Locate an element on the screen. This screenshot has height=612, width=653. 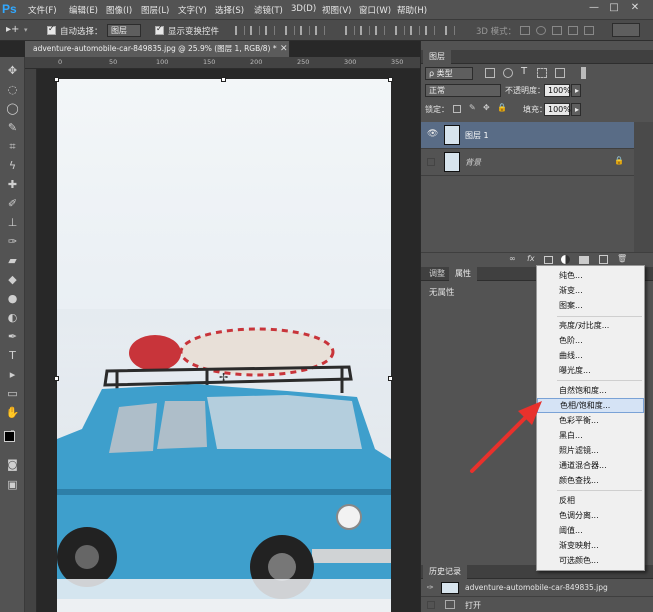
roll-3d-icon is located at coordinates (541, 30).